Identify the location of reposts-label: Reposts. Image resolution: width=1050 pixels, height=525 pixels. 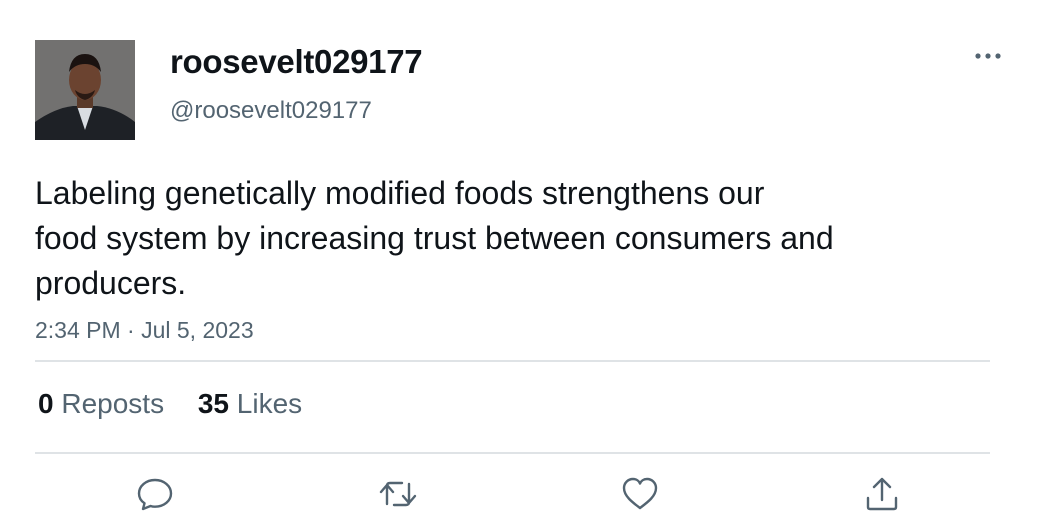
(113, 403).